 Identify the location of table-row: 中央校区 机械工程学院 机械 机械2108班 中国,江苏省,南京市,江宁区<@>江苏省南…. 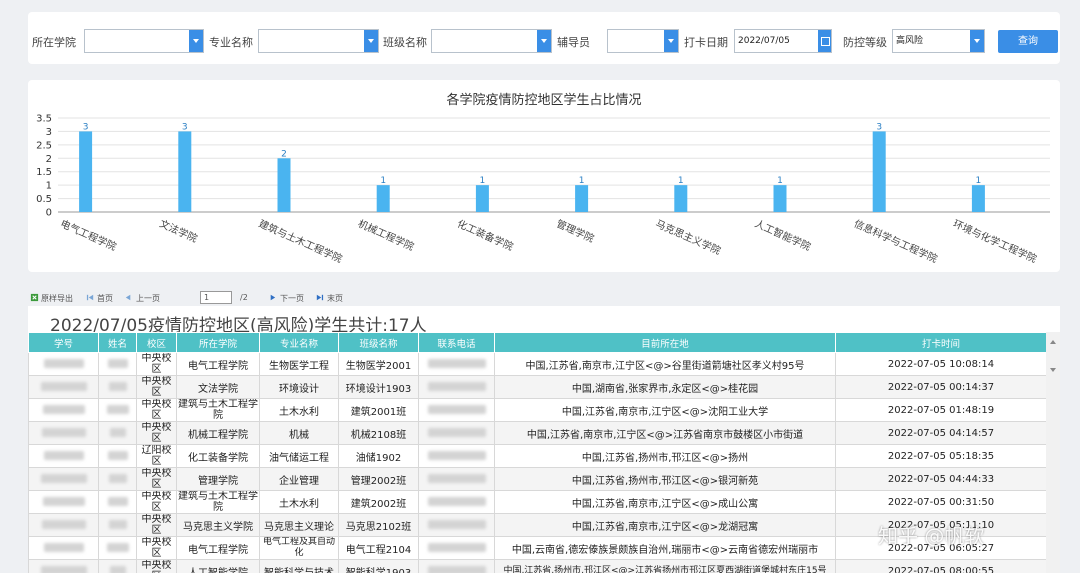
(537, 433).